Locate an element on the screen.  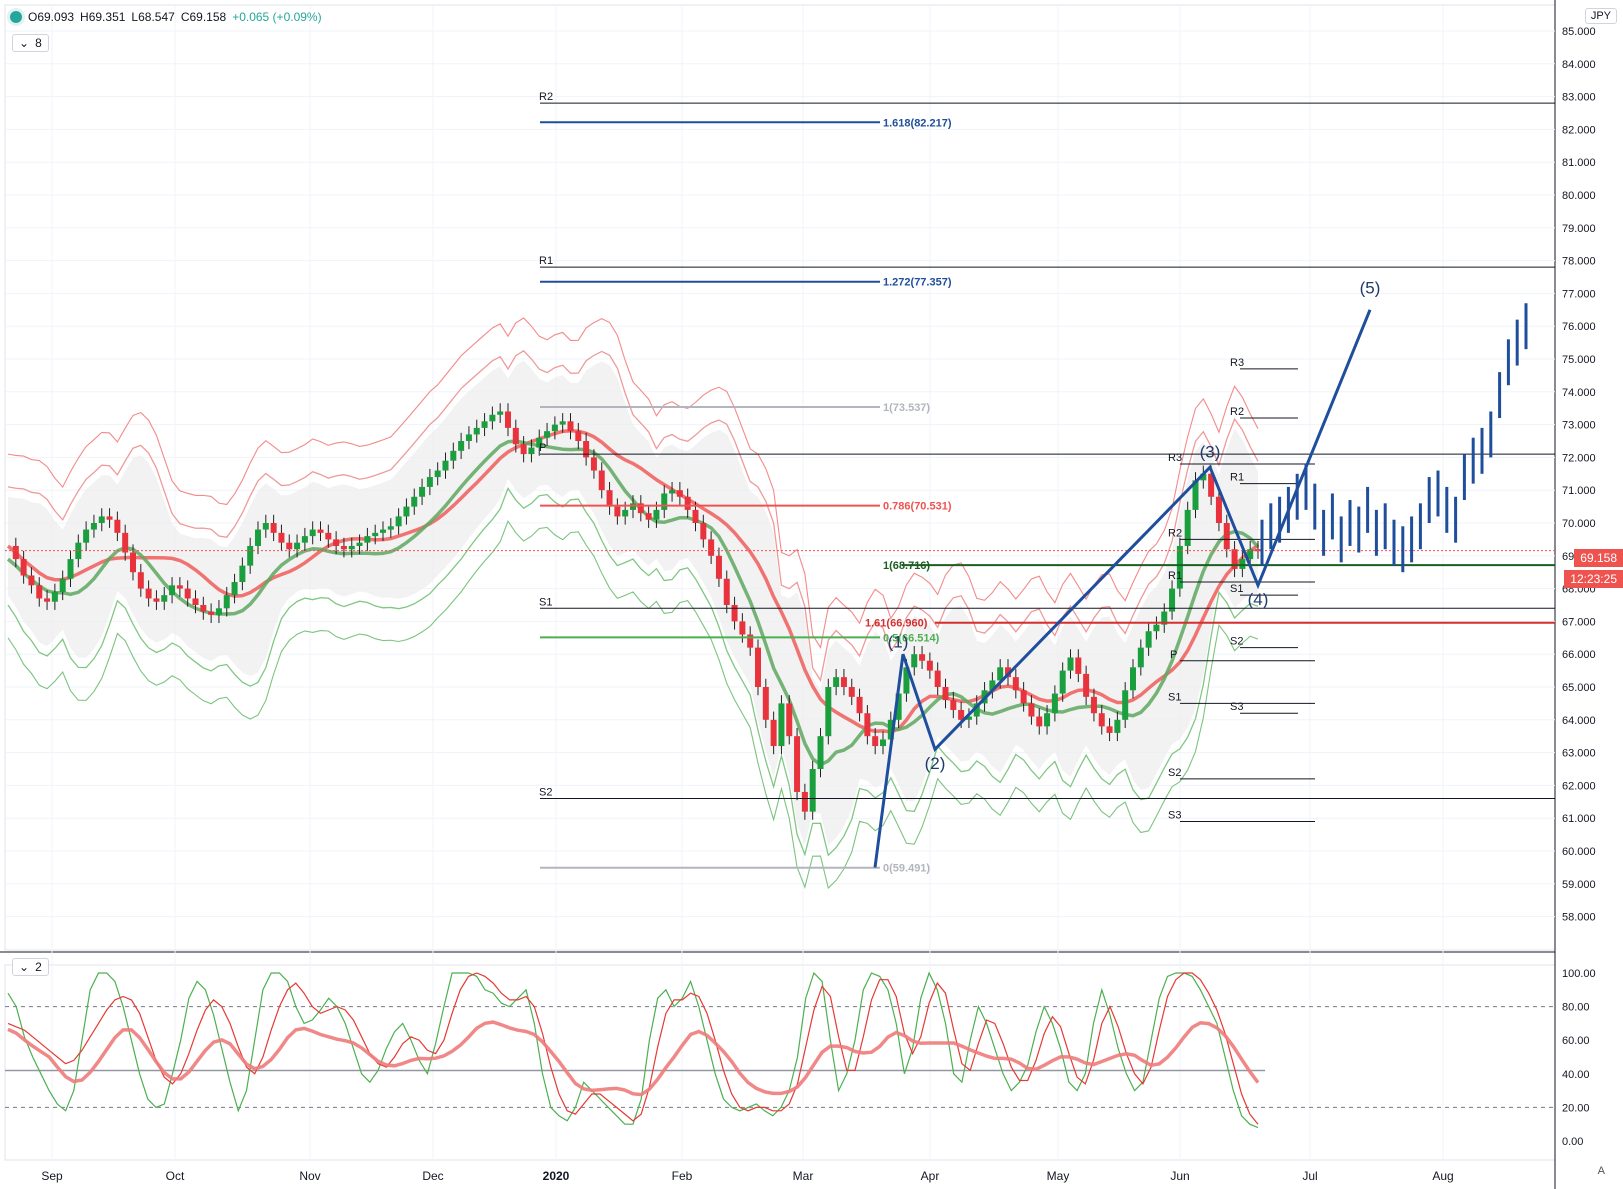
y-tick-label: 58.000 is located at coordinates (1579, 918).